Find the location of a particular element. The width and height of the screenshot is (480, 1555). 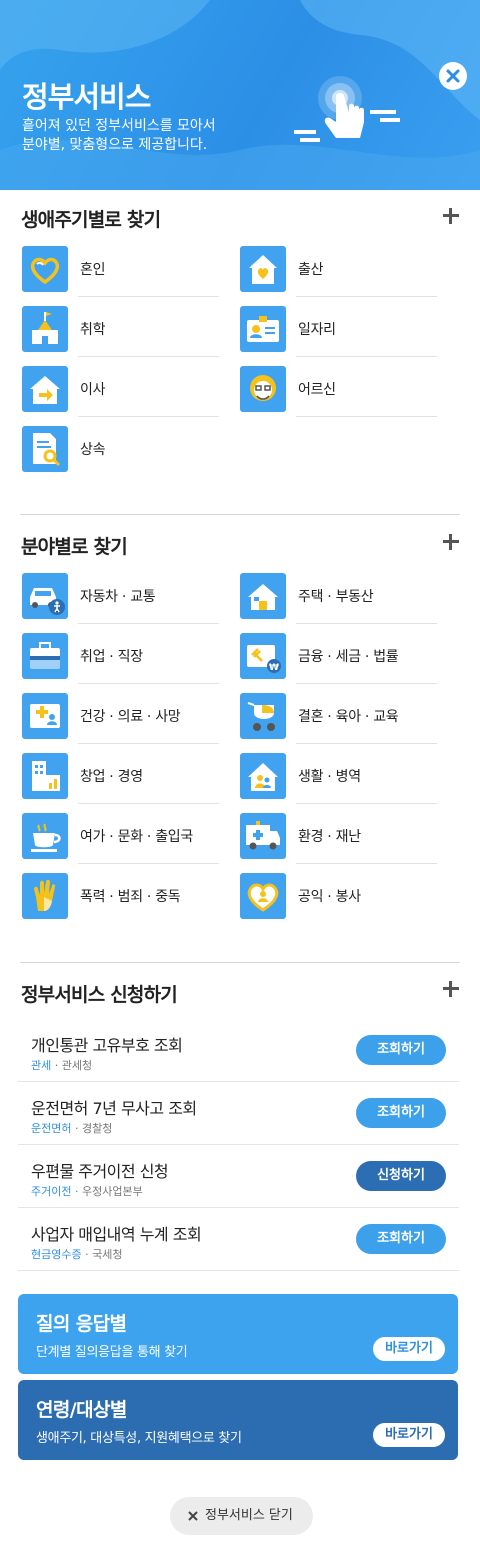

lifecycle-item-label: 상속 is located at coordinates (93, 450).